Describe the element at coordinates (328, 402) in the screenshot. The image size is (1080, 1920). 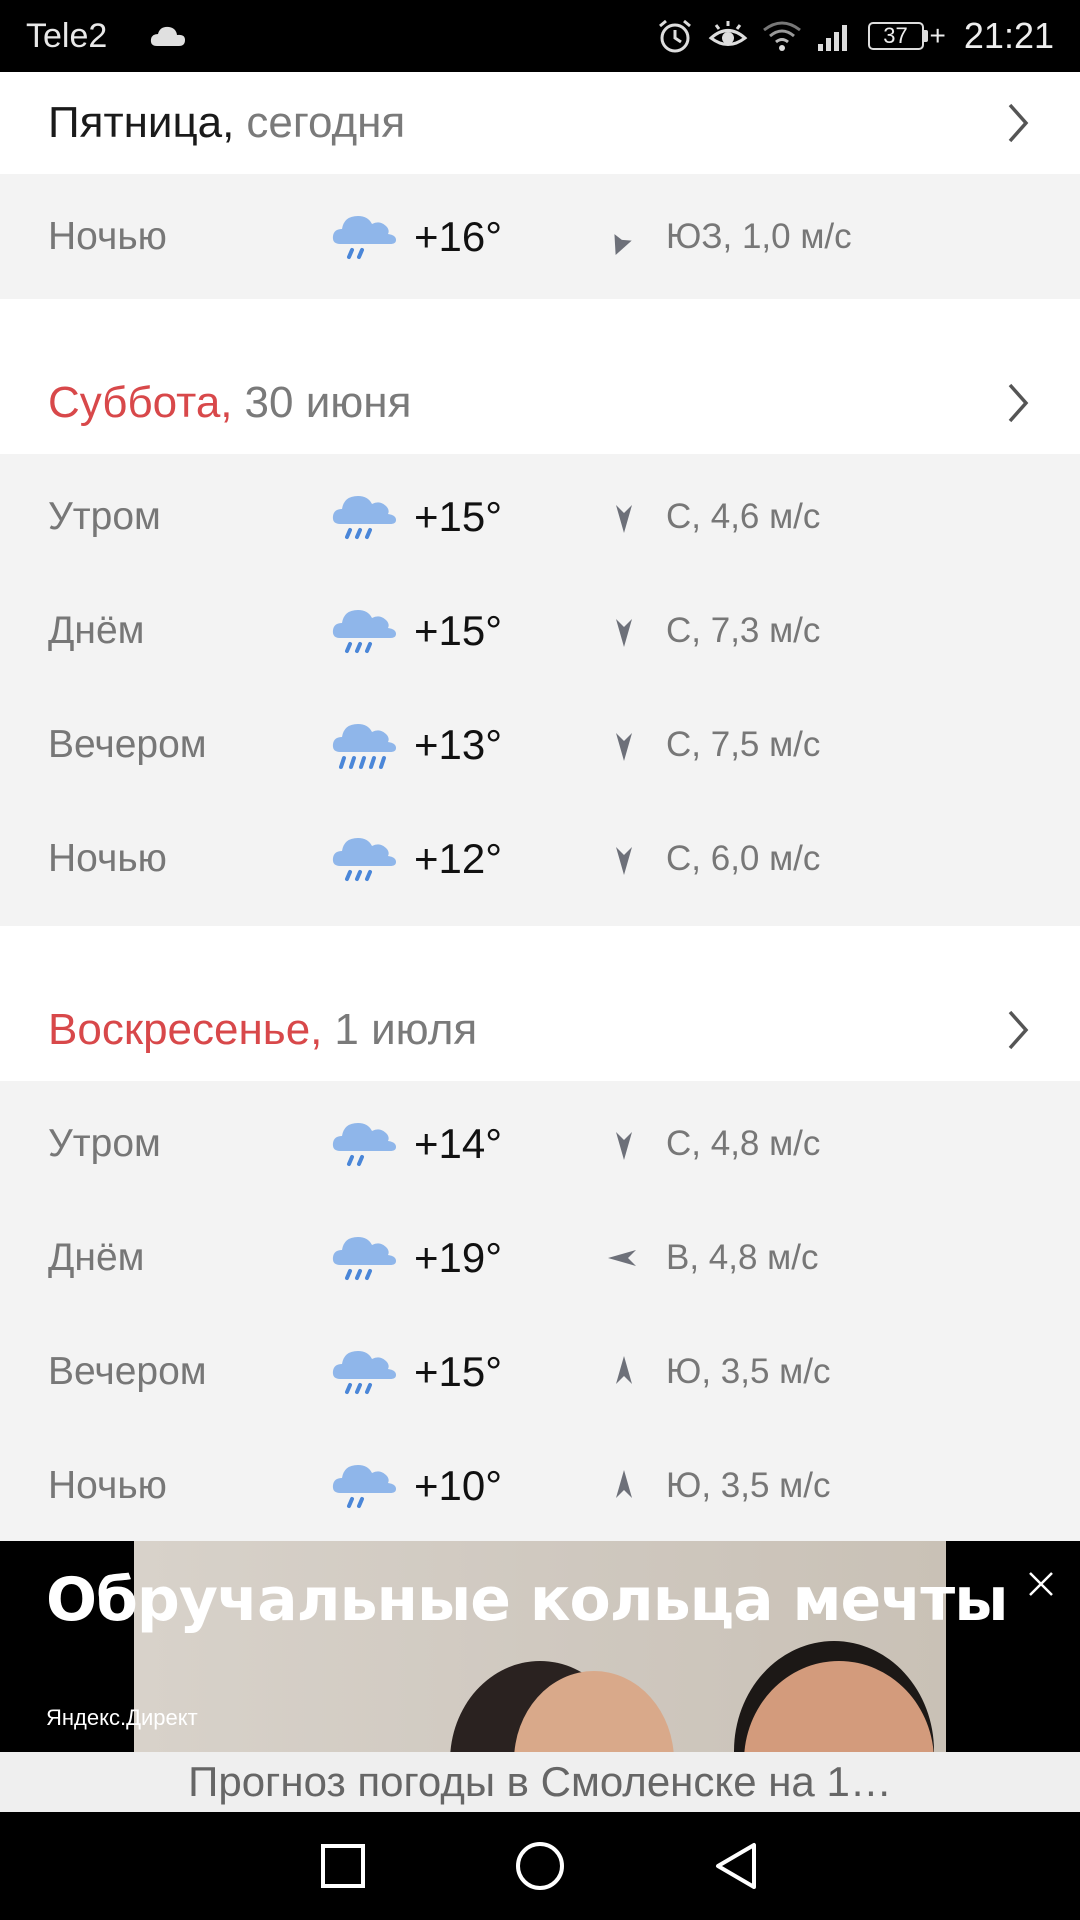
I see `day-date: 30 июня` at that location.